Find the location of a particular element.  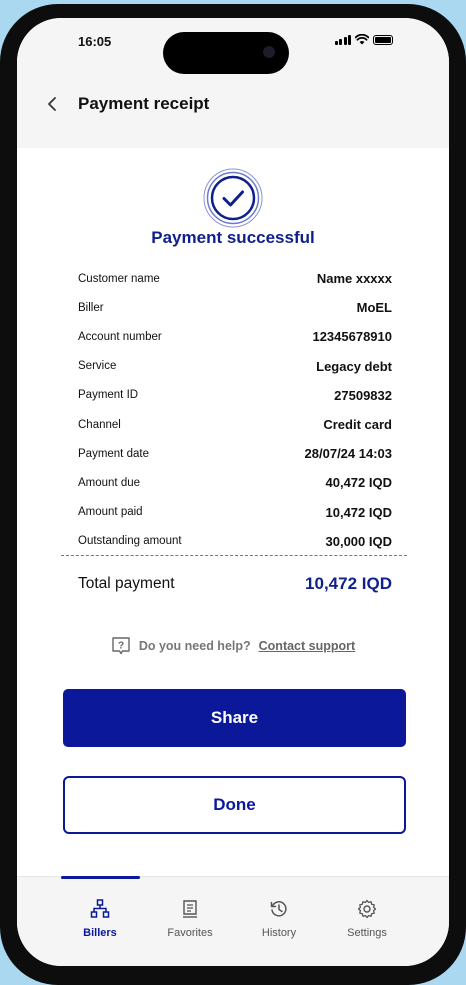

history-icon is located at coordinates (278, 909).